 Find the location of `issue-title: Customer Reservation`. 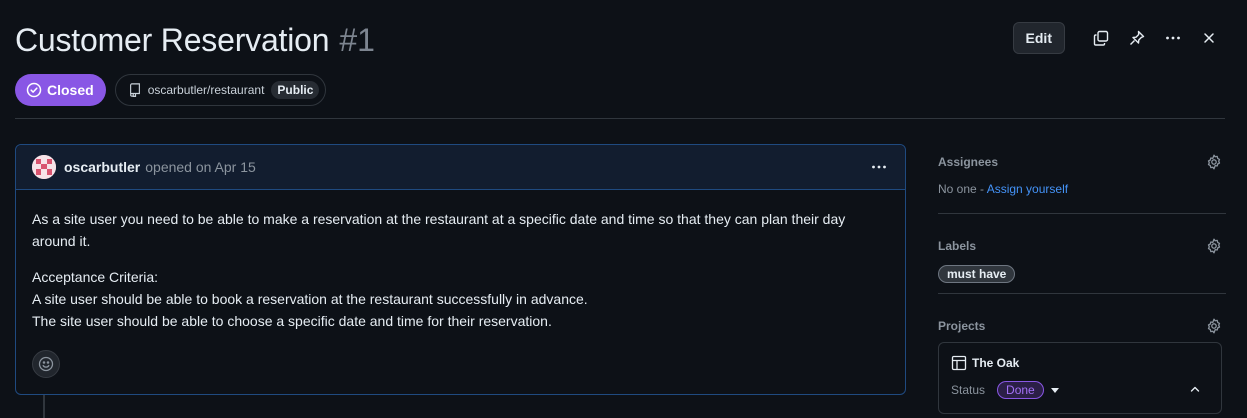

issue-title: Customer Reservation is located at coordinates (172, 40).